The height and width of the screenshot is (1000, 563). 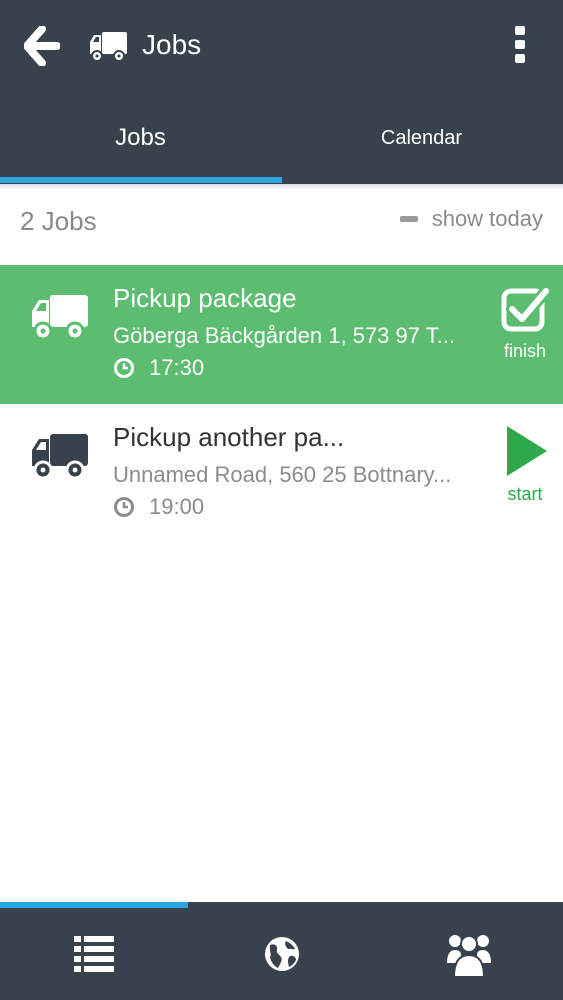 I want to click on arrow-left-icon, so click(x=42, y=46).